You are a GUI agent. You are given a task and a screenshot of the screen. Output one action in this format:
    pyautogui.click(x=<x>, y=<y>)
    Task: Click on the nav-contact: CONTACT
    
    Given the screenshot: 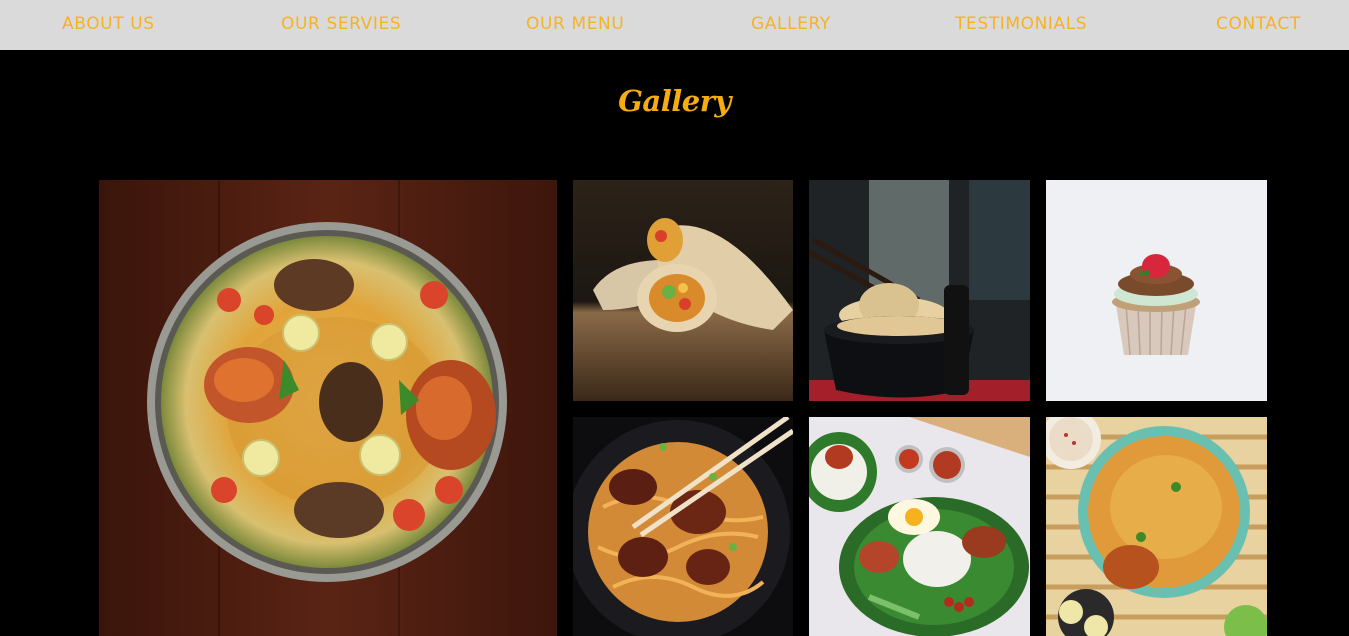 What is the action you would take?
    pyautogui.click(x=1258, y=25)
    